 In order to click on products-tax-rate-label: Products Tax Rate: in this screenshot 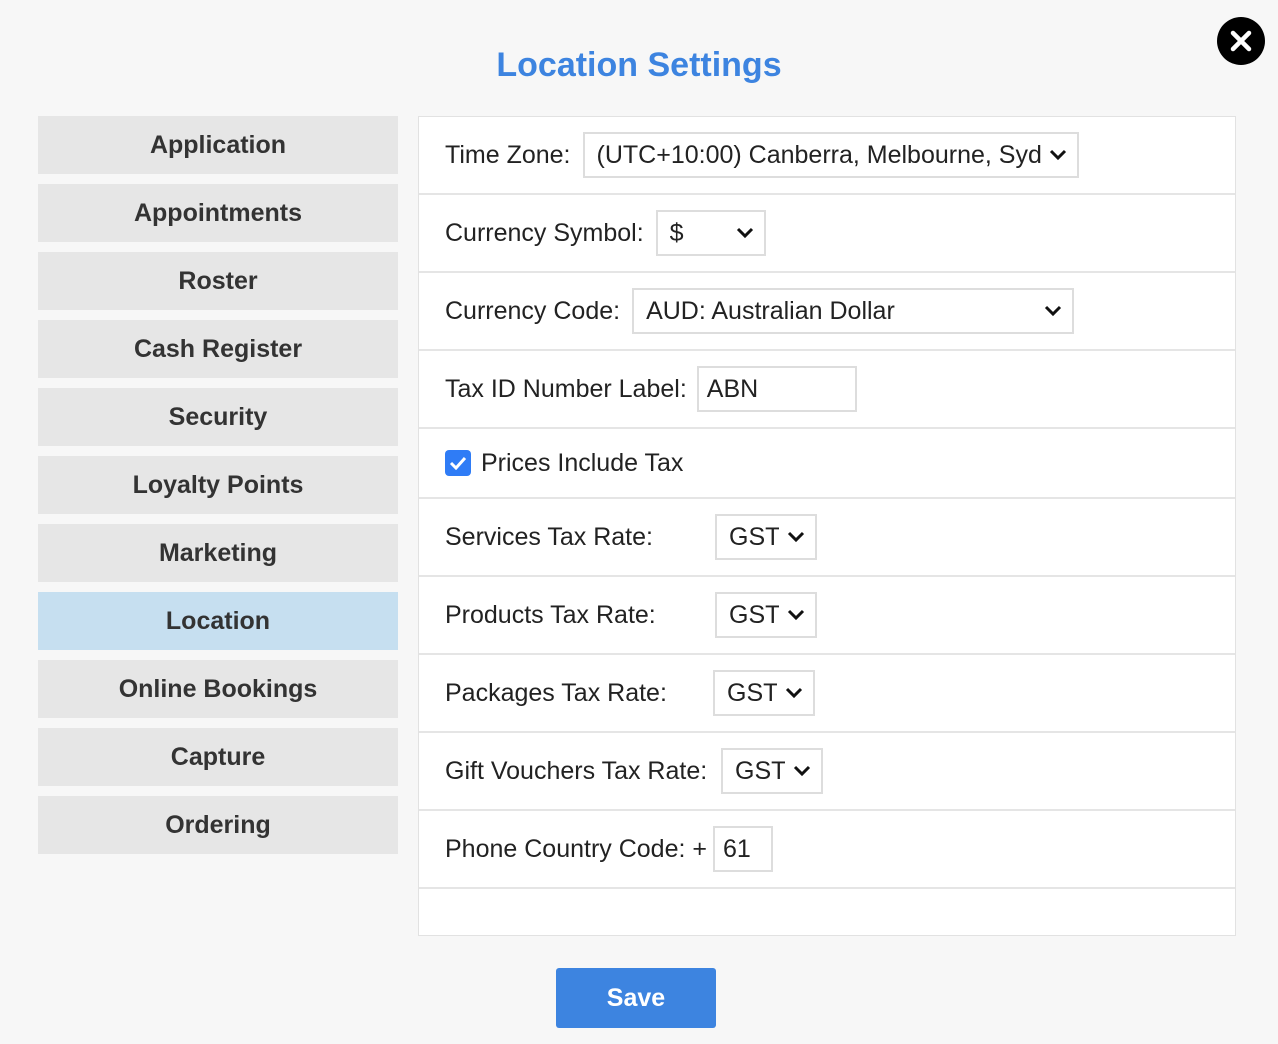, I will do `click(550, 614)`.